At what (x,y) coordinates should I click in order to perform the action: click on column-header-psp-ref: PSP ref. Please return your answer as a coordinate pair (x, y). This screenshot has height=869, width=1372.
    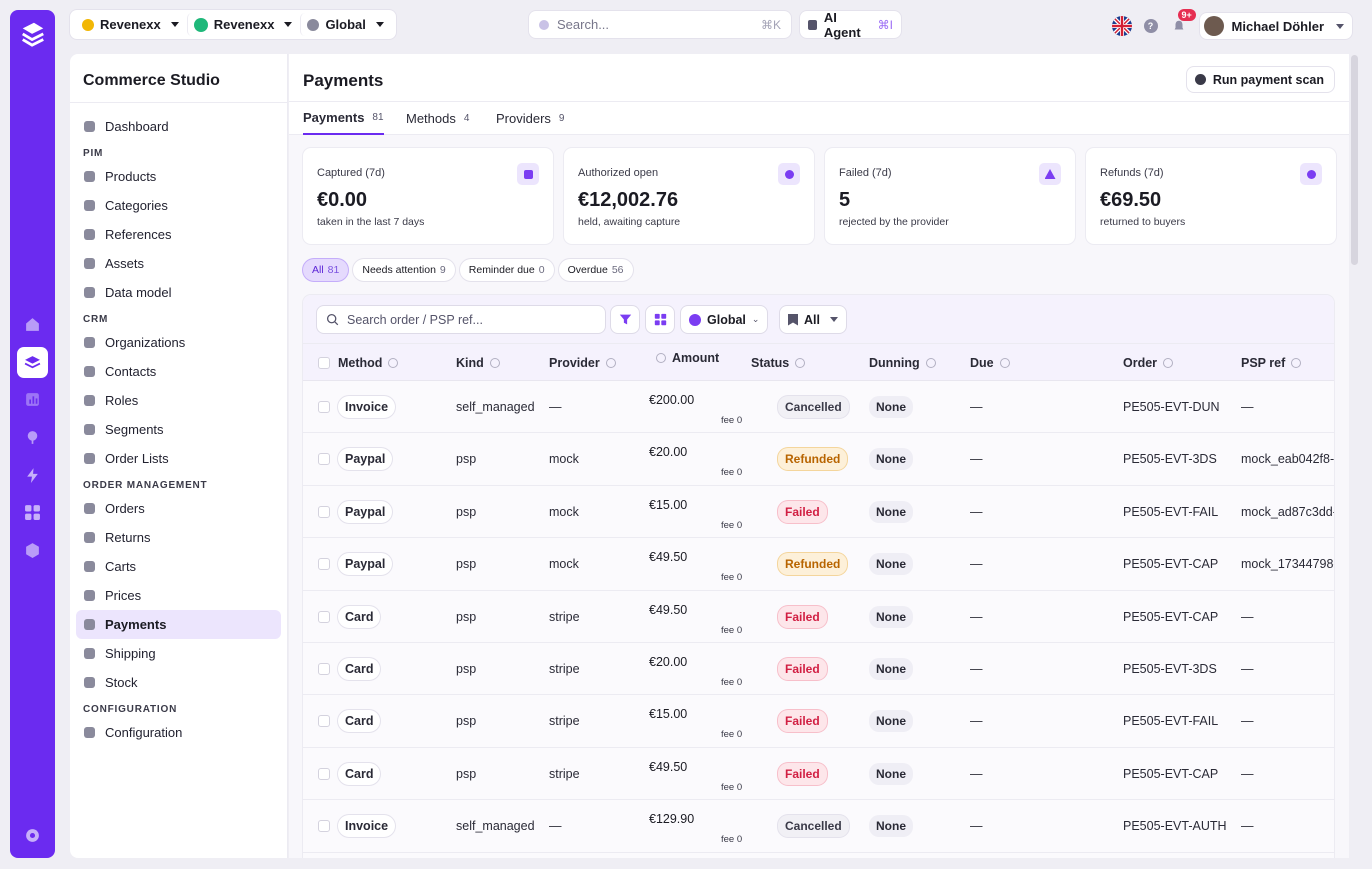
    Looking at the image, I should click on (1271, 363).